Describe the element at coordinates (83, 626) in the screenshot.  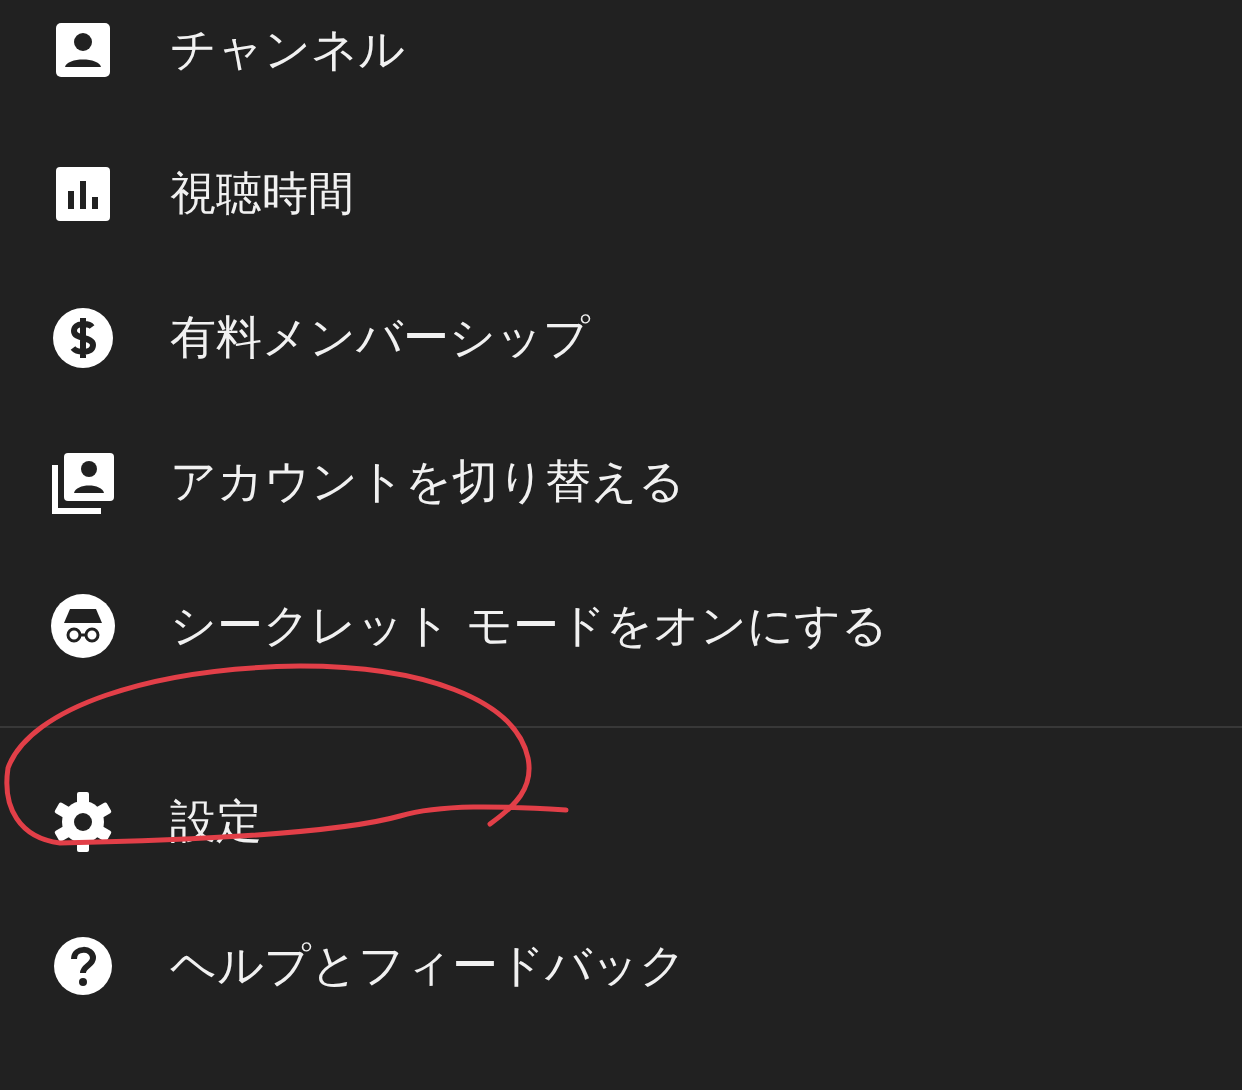
I see `incognito-icon` at that location.